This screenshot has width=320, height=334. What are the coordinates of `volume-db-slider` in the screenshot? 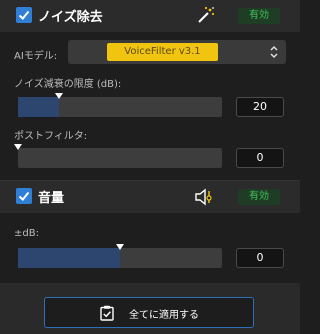 It's located at (120, 256).